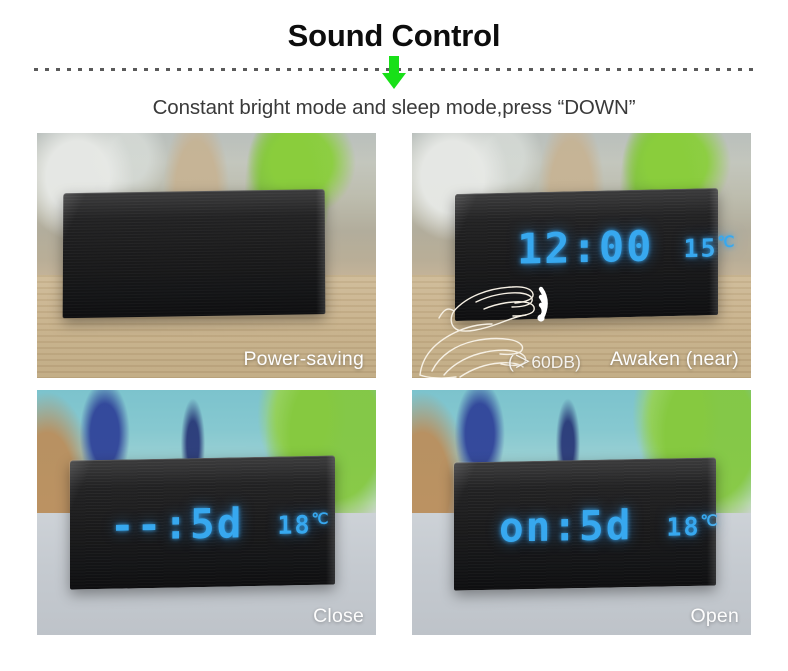 This screenshot has height=671, width=788. I want to click on led-display: on:5d 18℃, so click(609, 526).